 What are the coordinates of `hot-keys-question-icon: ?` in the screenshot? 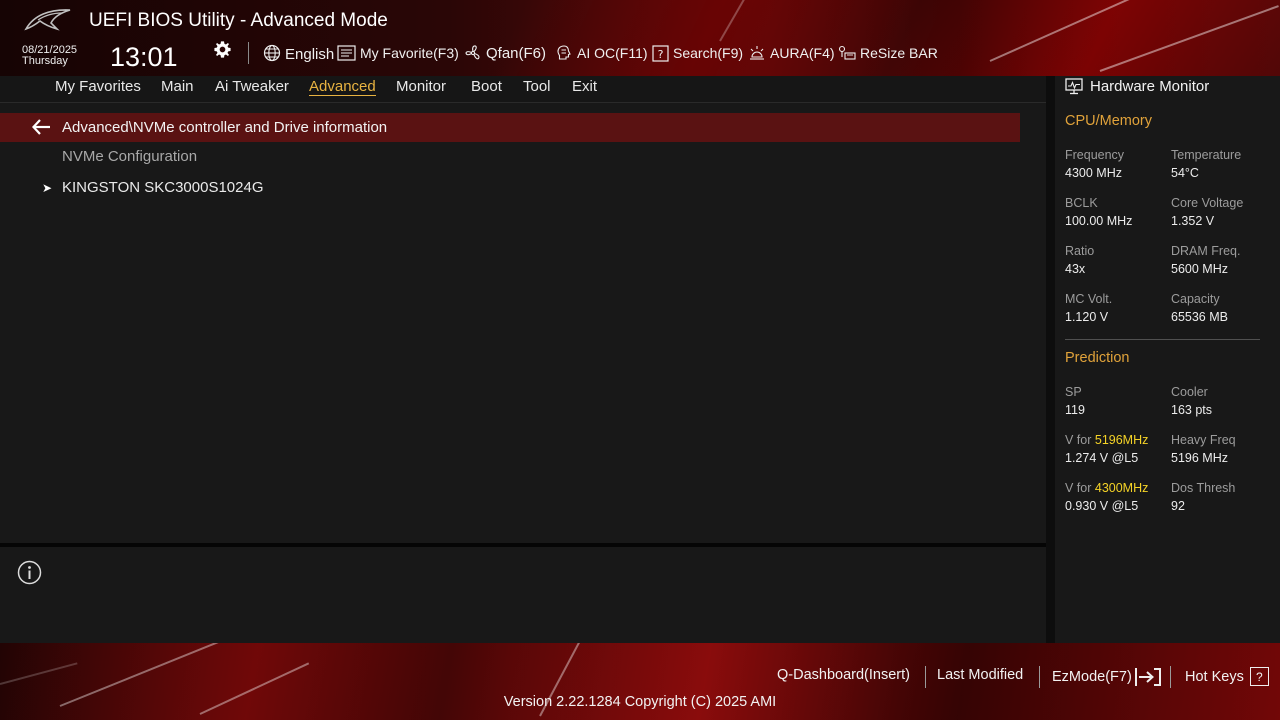 It's located at (1259, 676).